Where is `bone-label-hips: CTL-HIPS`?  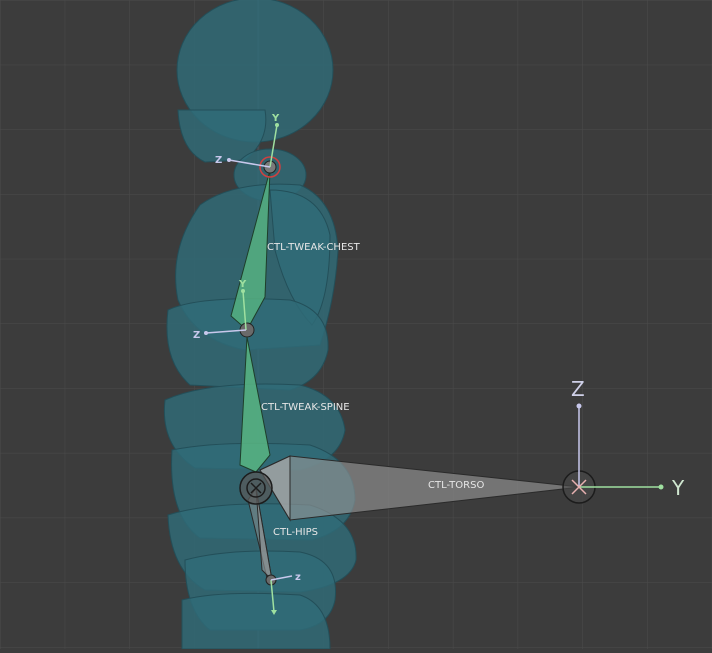
bone-label-hips: CTL-HIPS is located at coordinates (295, 532).